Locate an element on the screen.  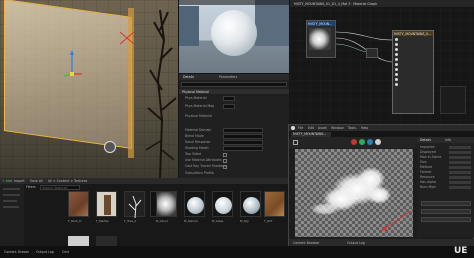
ue-logo-icon is located at coordinates (293, 128).